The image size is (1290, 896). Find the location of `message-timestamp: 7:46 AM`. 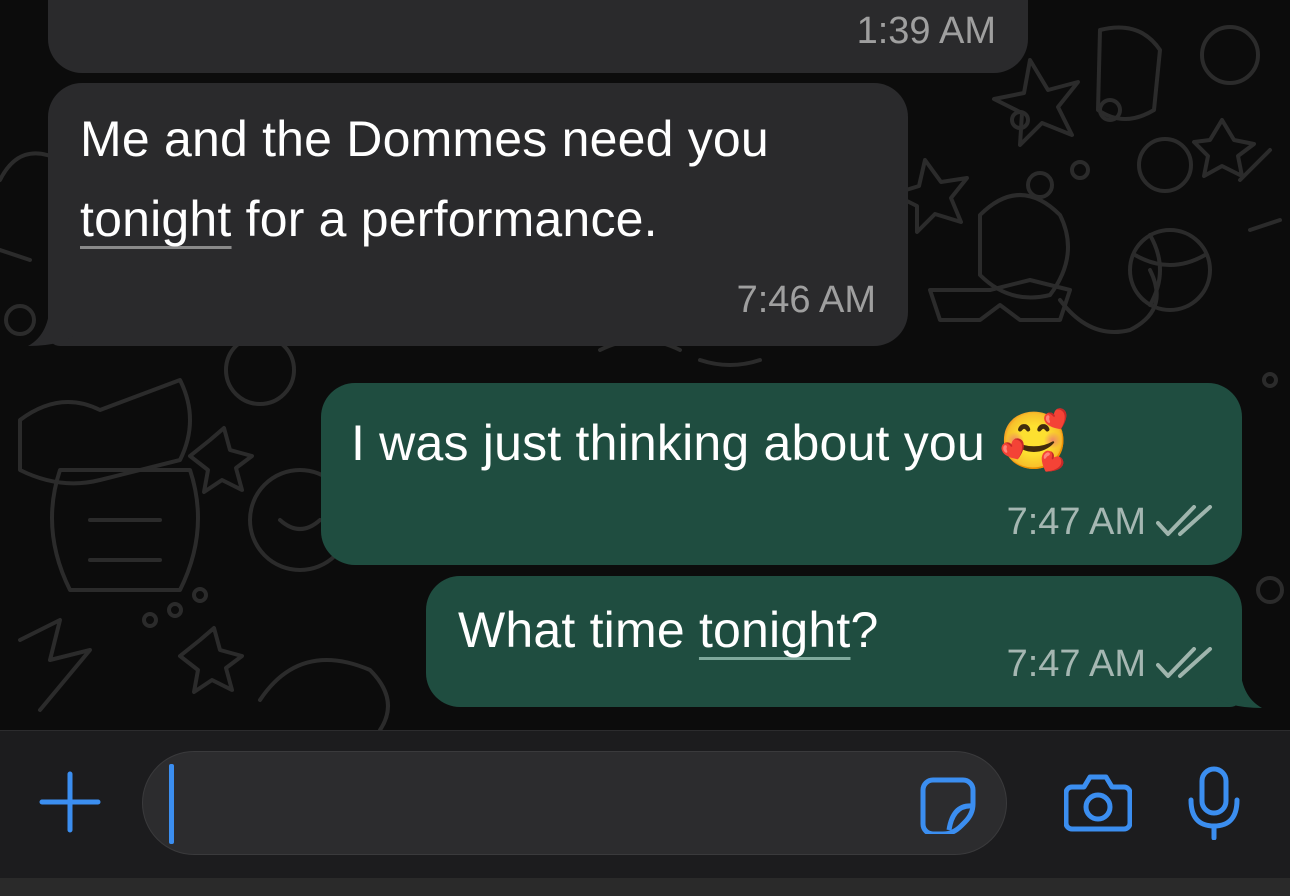

message-timestamp: 7:46 AM is located at coordinates (806, 300).